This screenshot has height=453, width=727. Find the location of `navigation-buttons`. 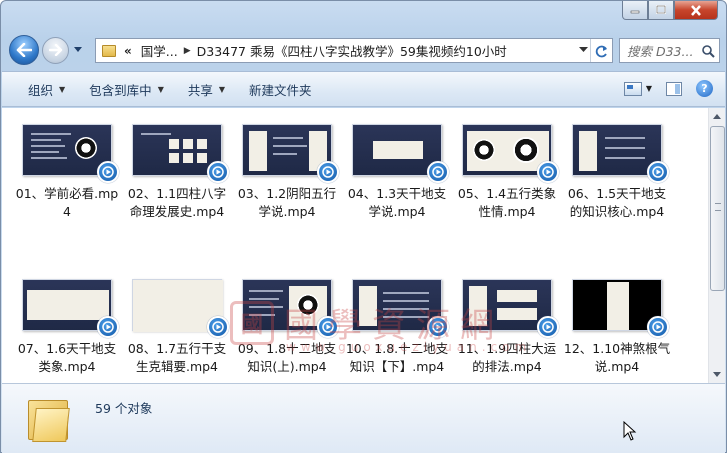

navigation-buttons is located at coordinates (46, 50).